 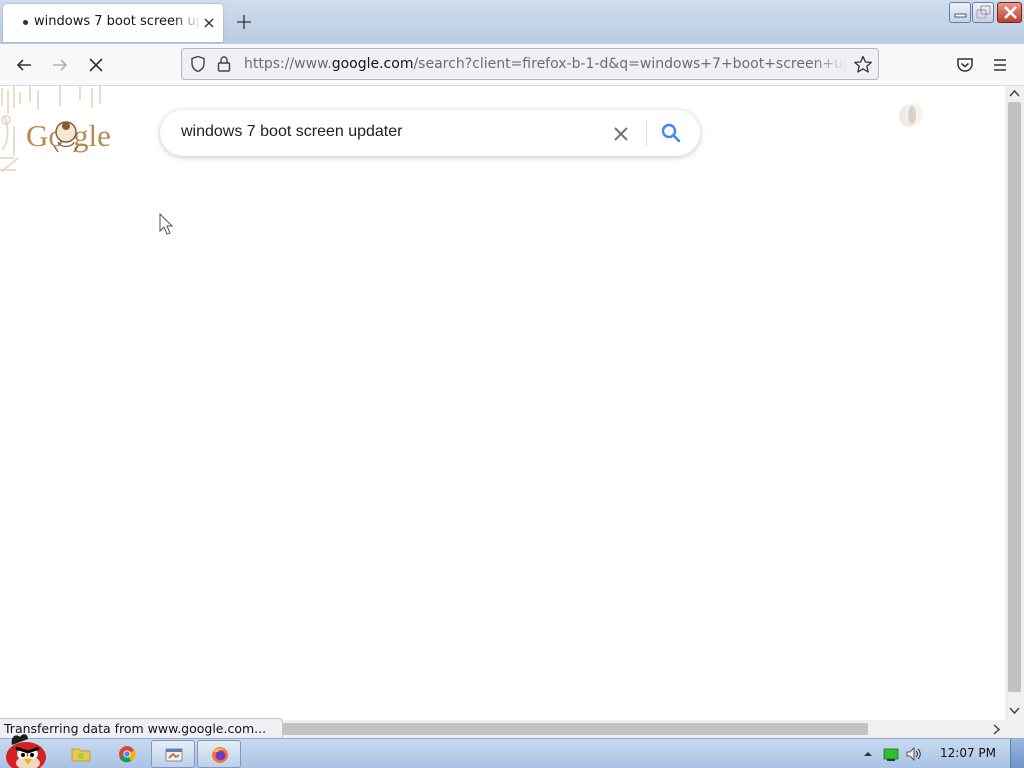 I want to click on restore-icon, so click(x=983, y=12).